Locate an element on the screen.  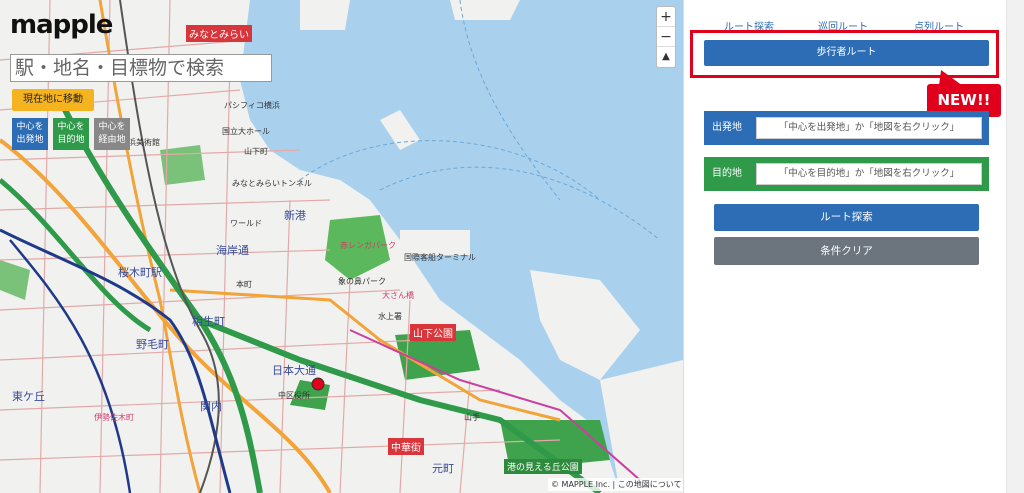
map-label-akarenga: 赤レンガパーク is located at coordinates (368, 245).